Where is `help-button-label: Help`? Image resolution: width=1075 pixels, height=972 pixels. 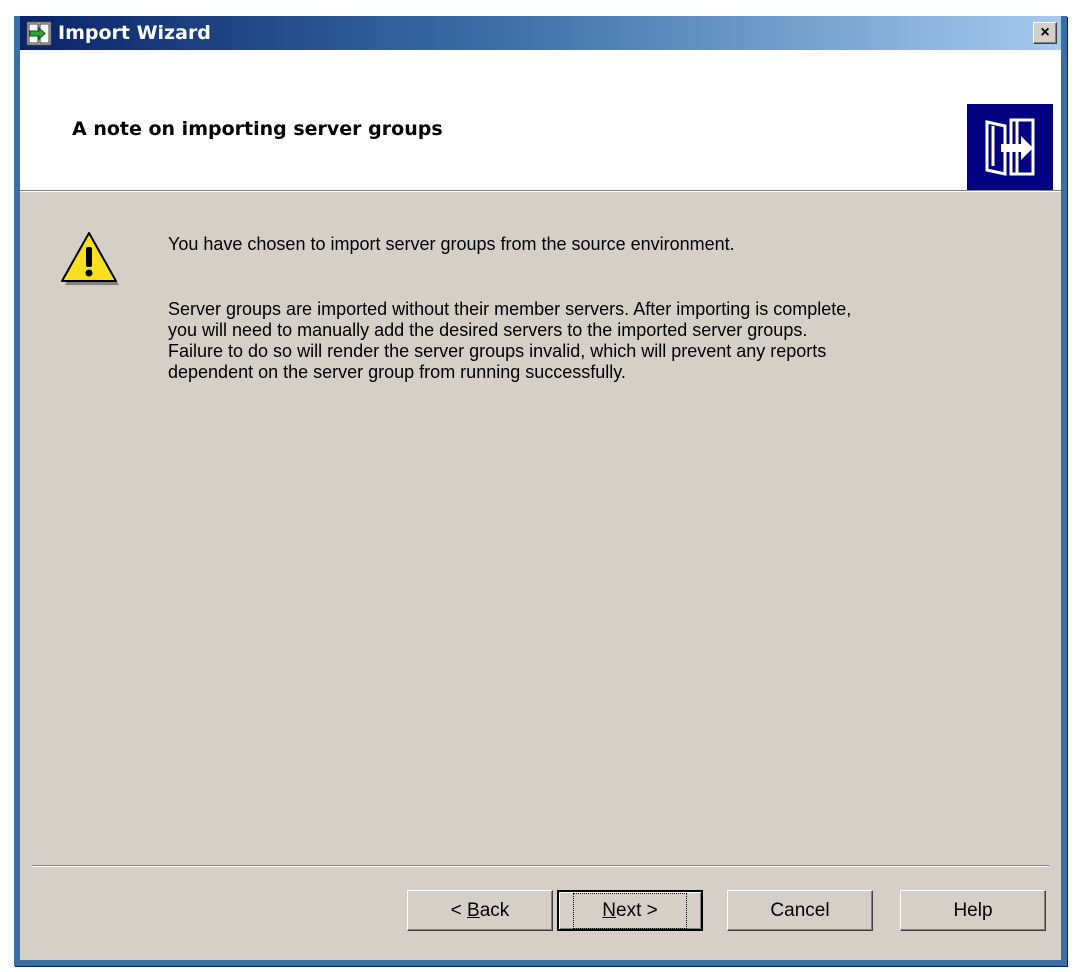 help-button-label: Help is located at coordinates (973, 910).